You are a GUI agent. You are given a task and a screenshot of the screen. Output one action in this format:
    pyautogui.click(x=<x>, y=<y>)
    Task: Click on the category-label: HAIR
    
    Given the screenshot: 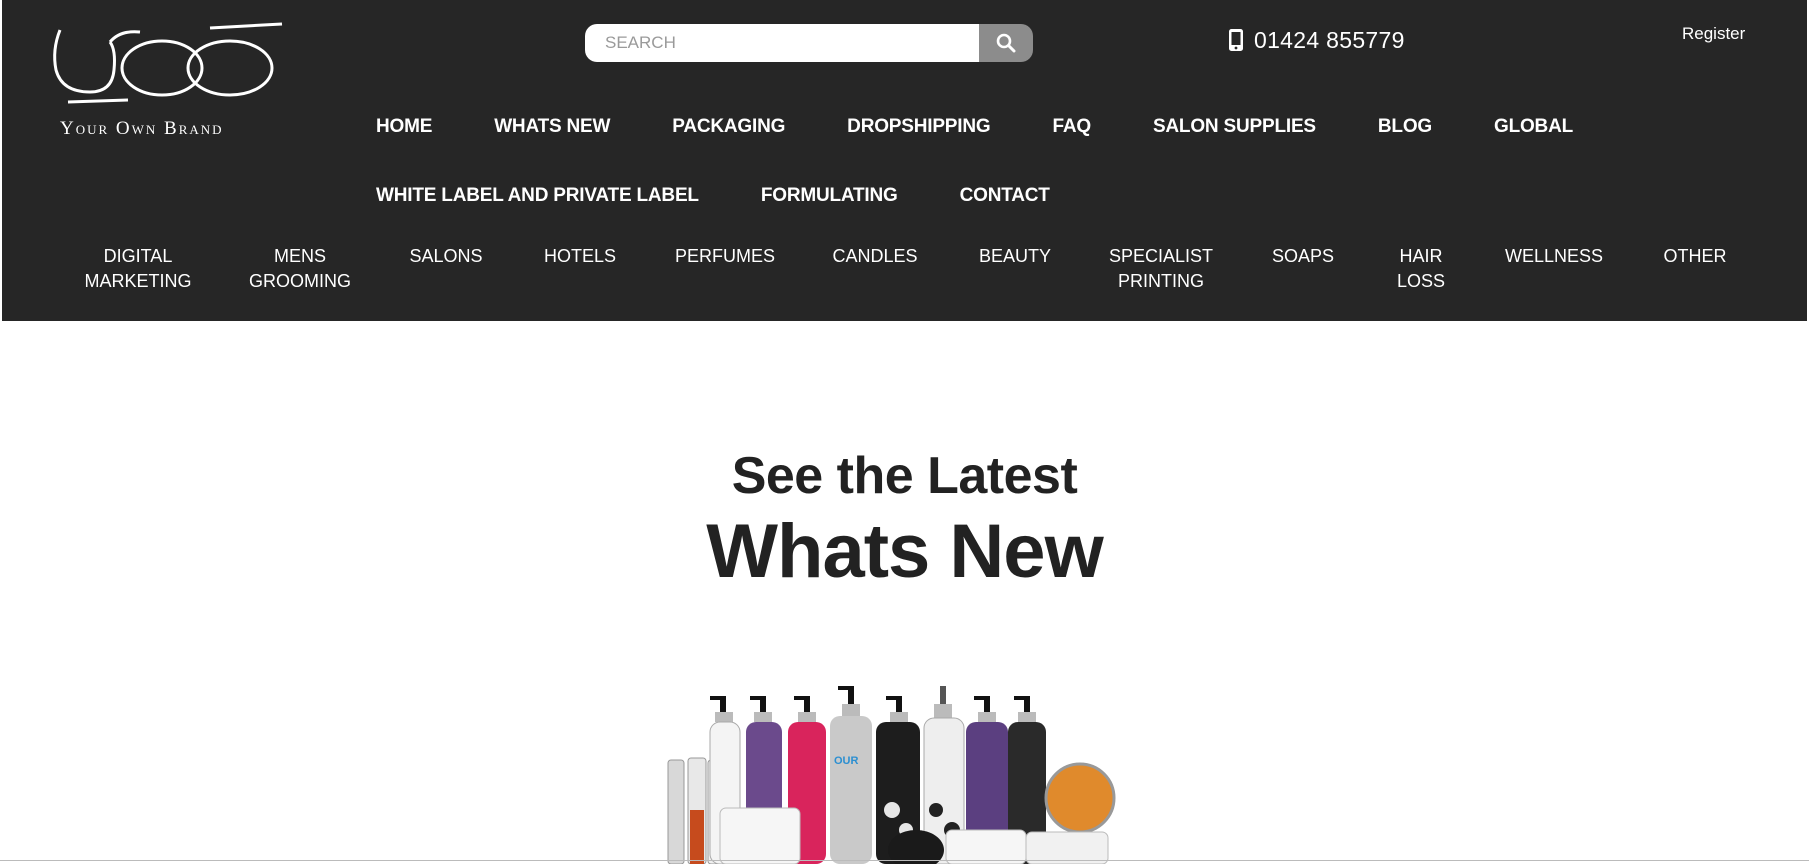 What is the action you would take?
    pyautogui.click(x=1421, y=256)
    